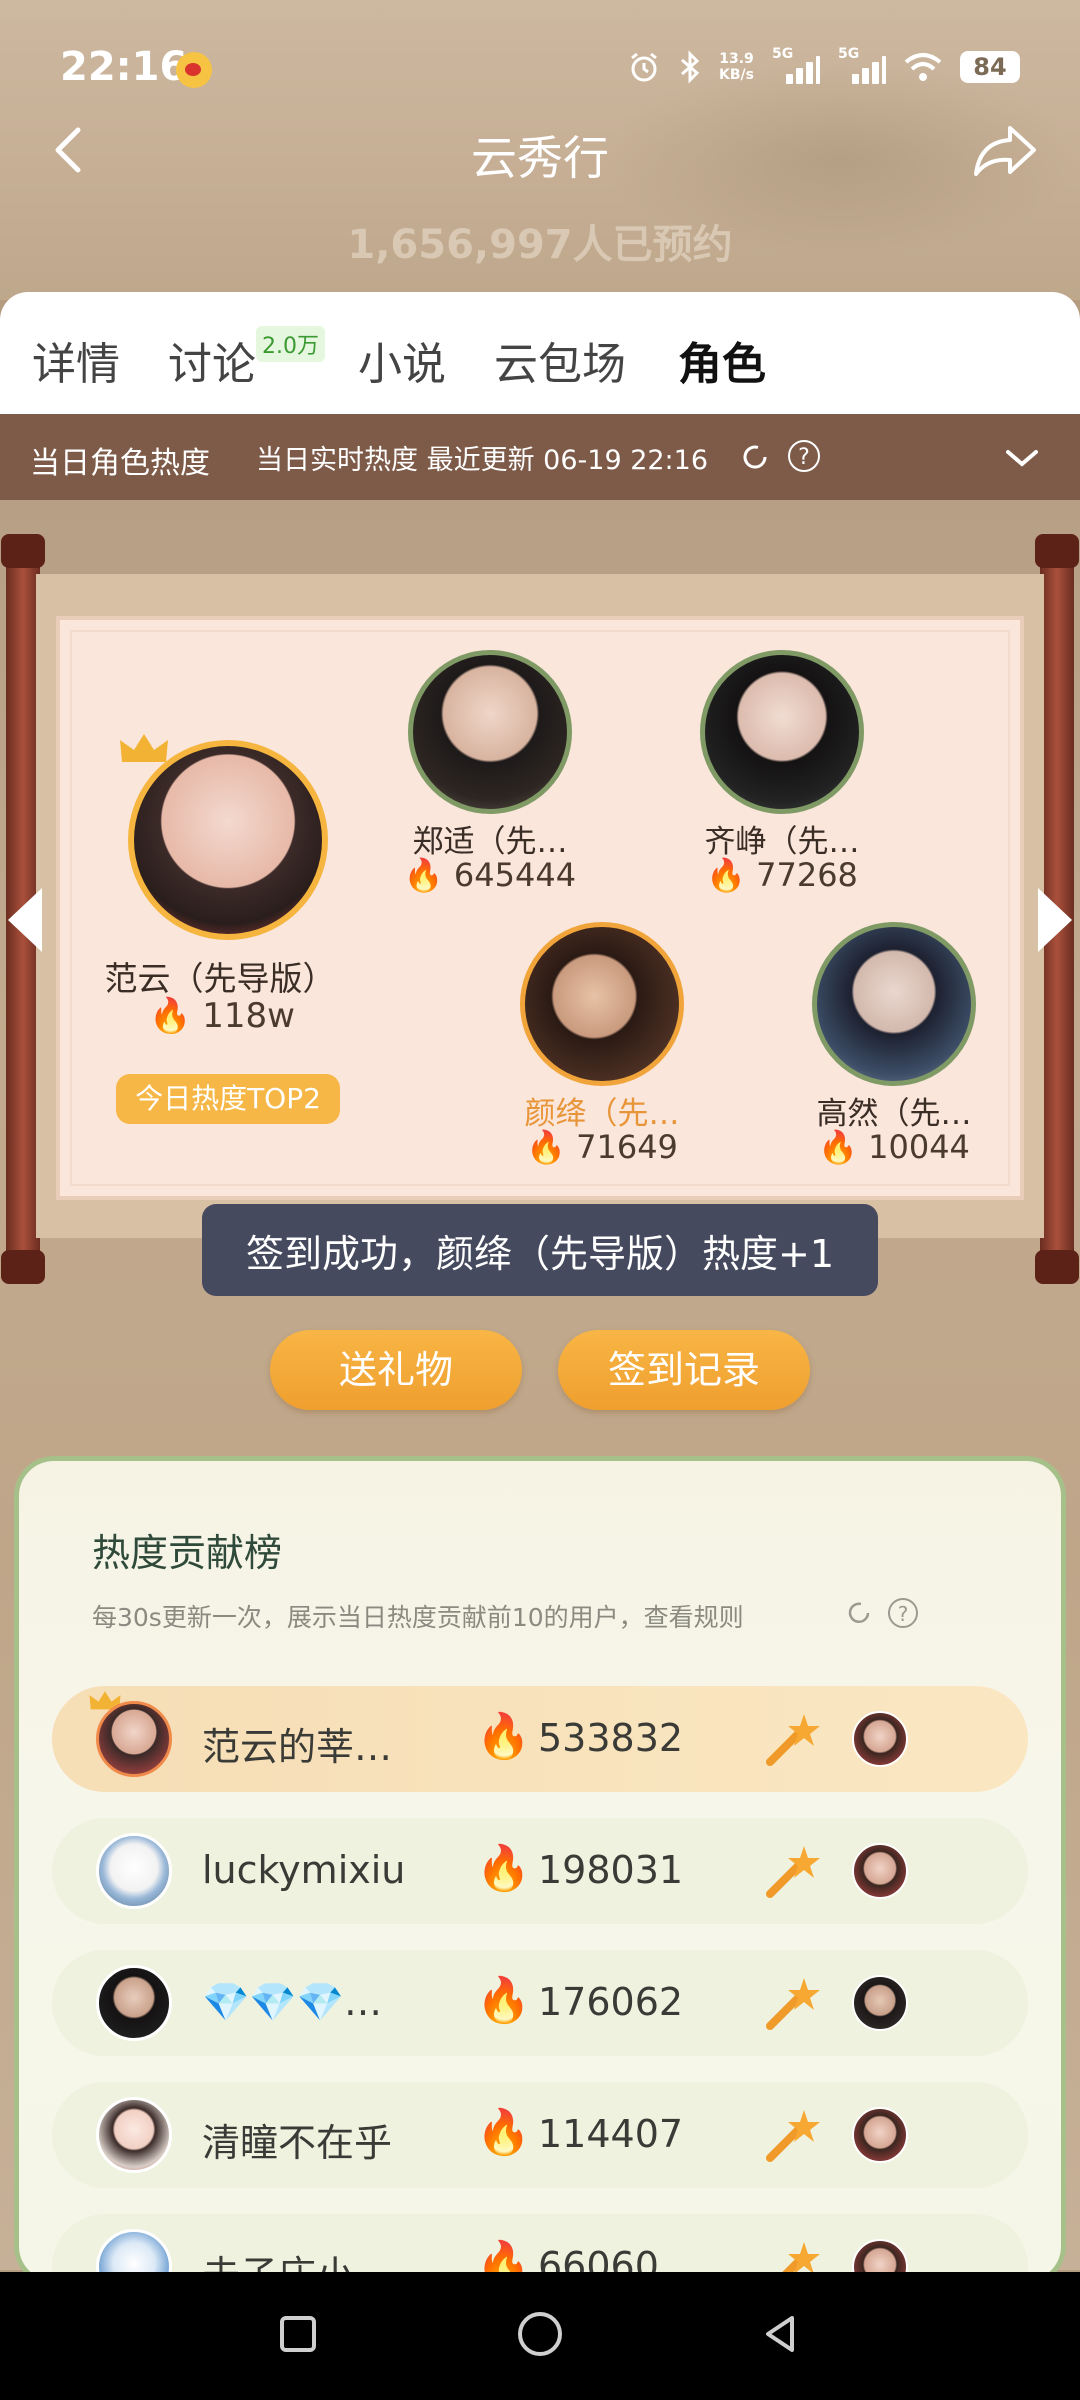 The height and width of the screenshot is (2400, 1080). Describe the element at coordinates (120, 463) in the screenshot. I see `heat-bar-label: 当日角色热度` at that location.